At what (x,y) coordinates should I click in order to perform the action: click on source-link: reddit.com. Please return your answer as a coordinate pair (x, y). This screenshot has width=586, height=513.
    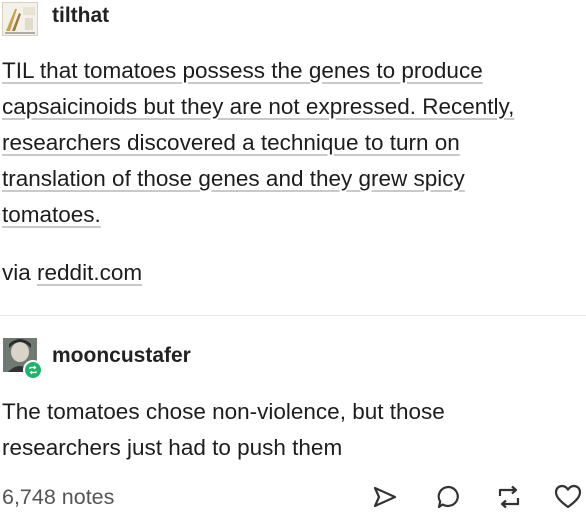
    Looking at the image, I should click on (89, 272).